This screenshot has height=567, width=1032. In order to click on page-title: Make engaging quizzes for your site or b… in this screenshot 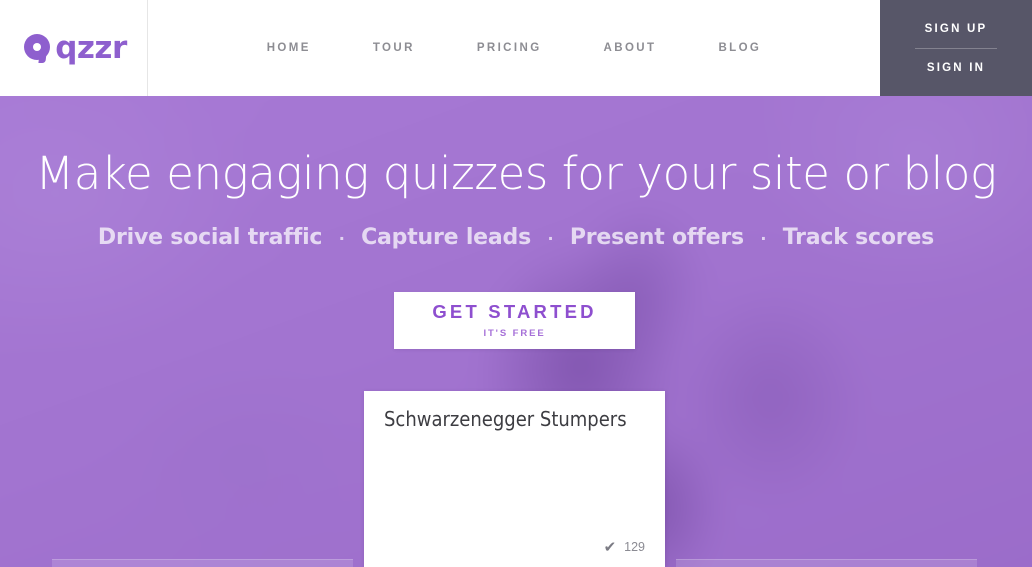, I will do `click(516, 173)`.